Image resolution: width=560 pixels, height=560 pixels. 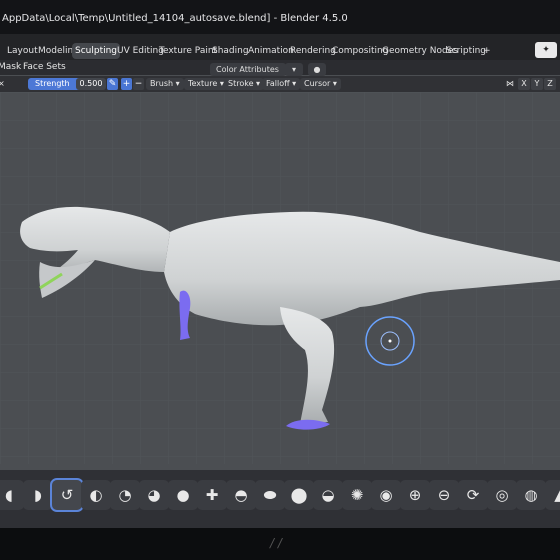 I want to click on brush-menu: Brush ▾, so click(x=165, y=84).